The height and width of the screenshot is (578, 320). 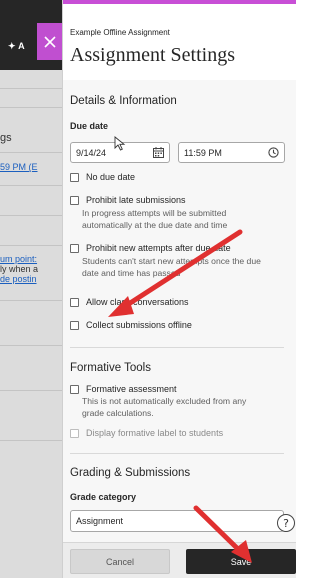 What do you see at coordinates (118, 412) in the screenshot?
I see `hint-line: grade calculations.` at bounding box center [118, 412].